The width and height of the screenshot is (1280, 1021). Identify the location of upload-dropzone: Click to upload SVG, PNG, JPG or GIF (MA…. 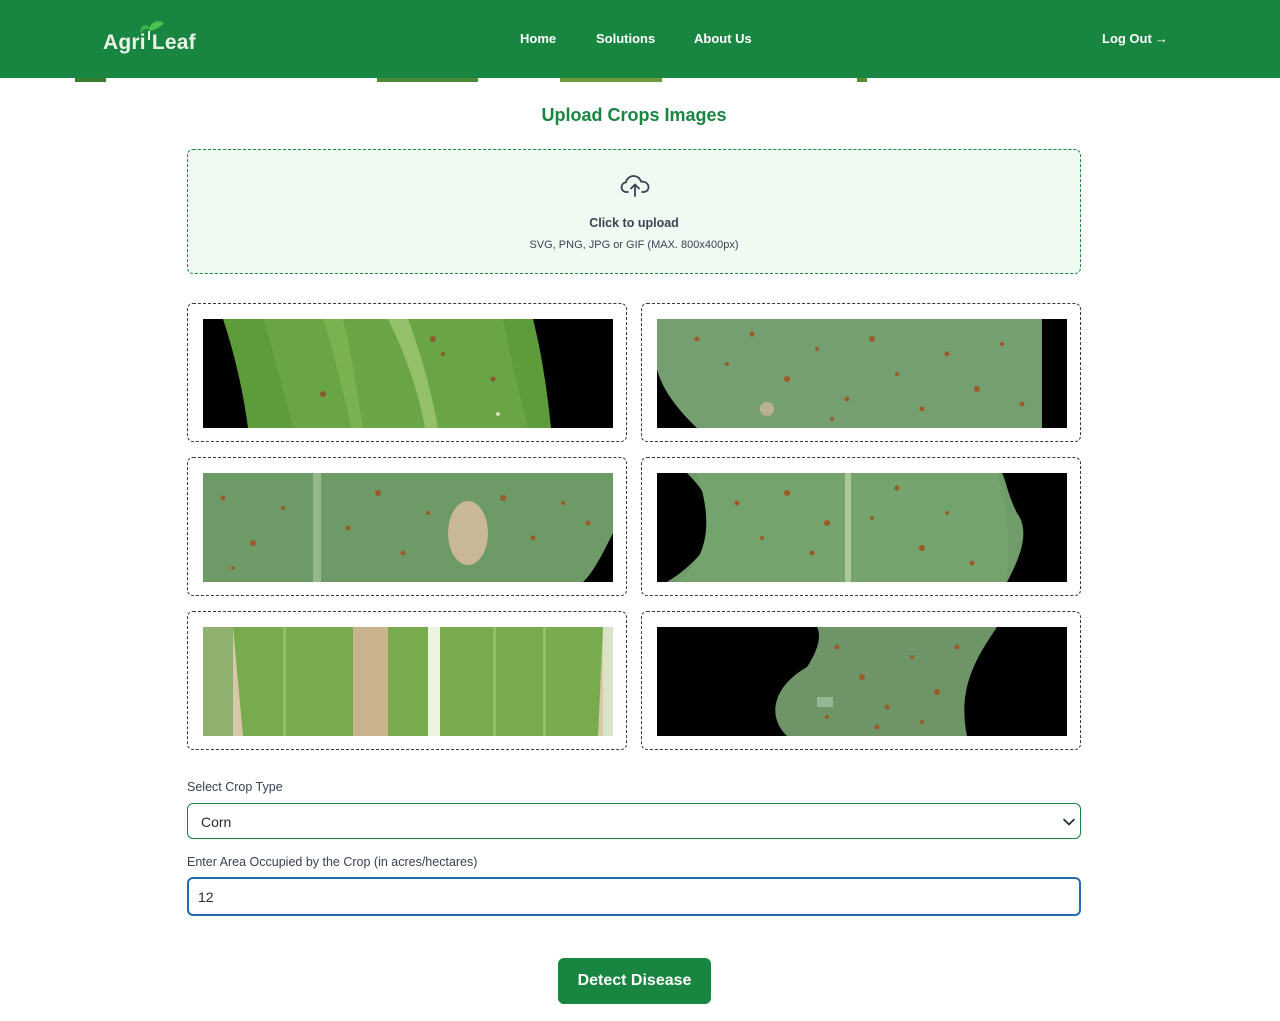
(634, 211).